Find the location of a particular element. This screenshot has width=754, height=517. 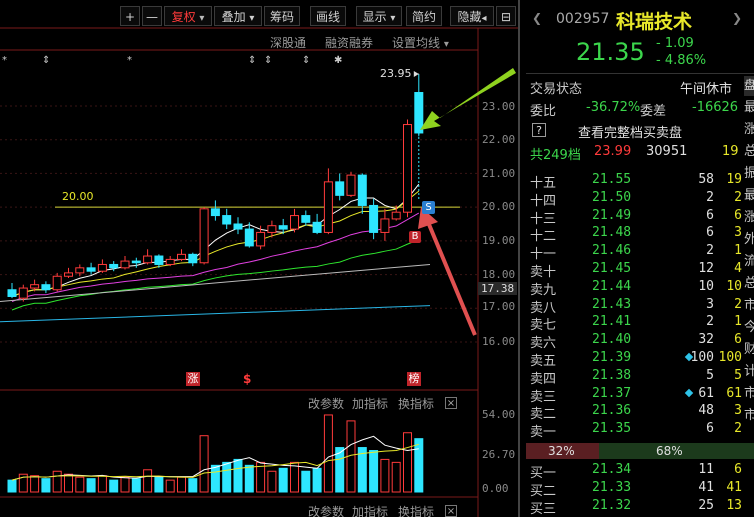

ask-price: 21.35 is located at coordinates (612, 429).